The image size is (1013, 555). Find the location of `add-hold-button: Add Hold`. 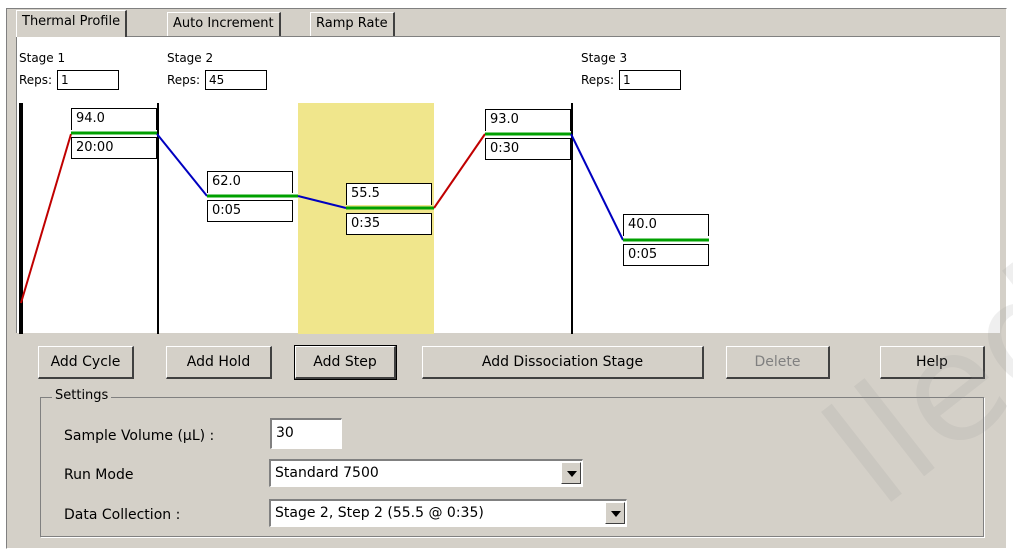

add-hold-button: Add Hold is located at coordinates (219, 362).